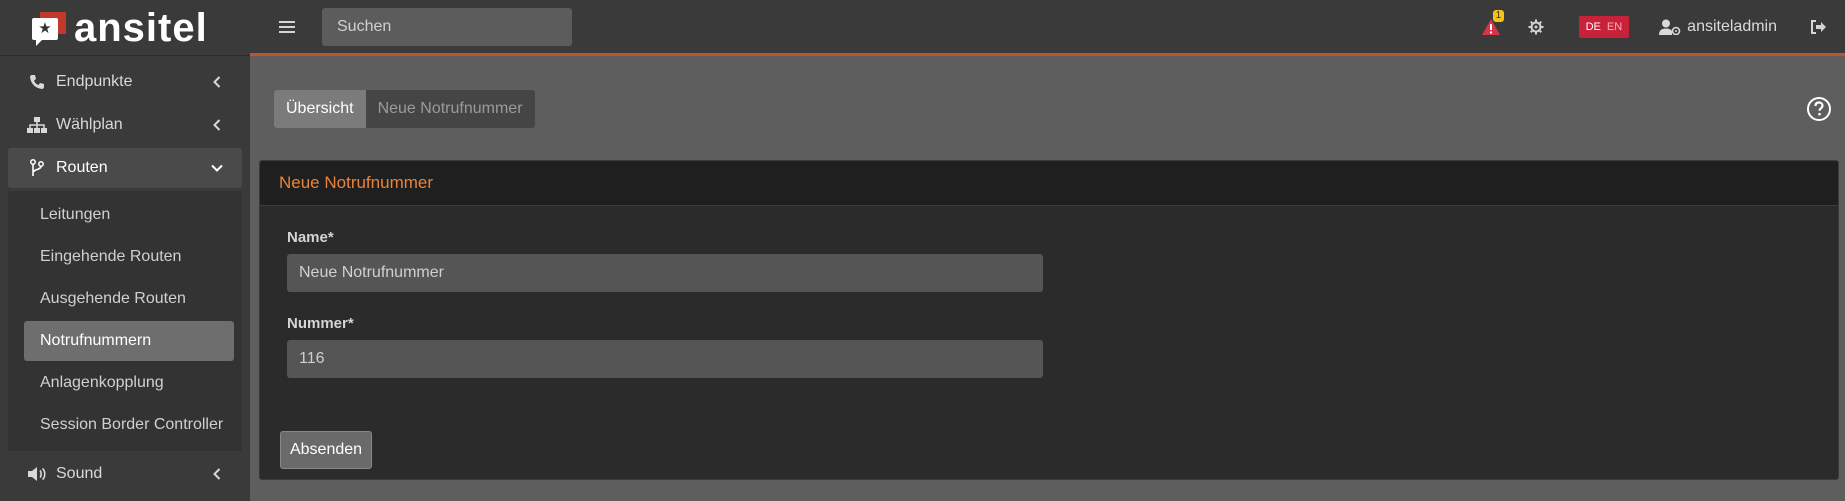  I want to click on alert-button: 1, so click(1491, 22).